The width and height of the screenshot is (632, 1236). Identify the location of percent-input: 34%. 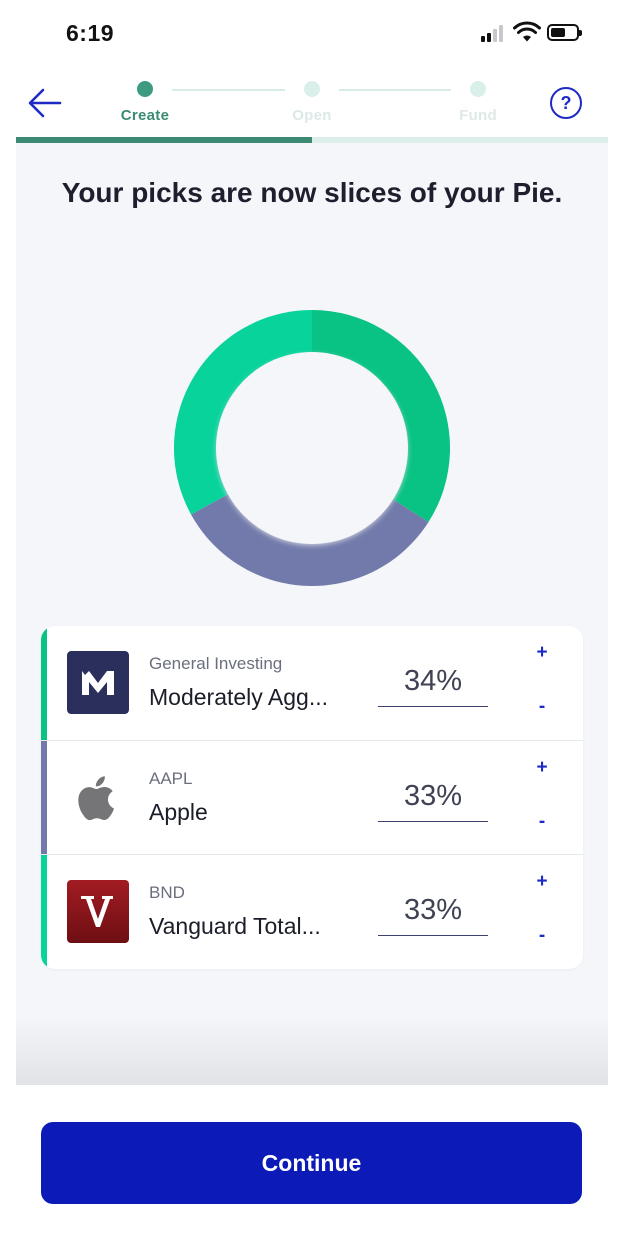
(433, 686).